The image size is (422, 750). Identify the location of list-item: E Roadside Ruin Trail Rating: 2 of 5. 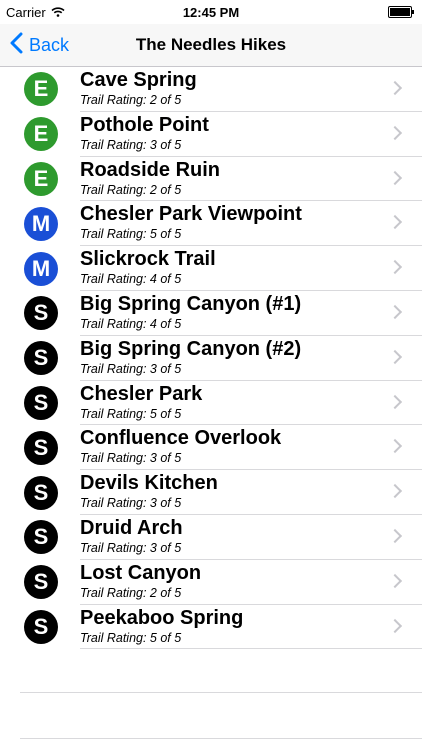
(211, 179).